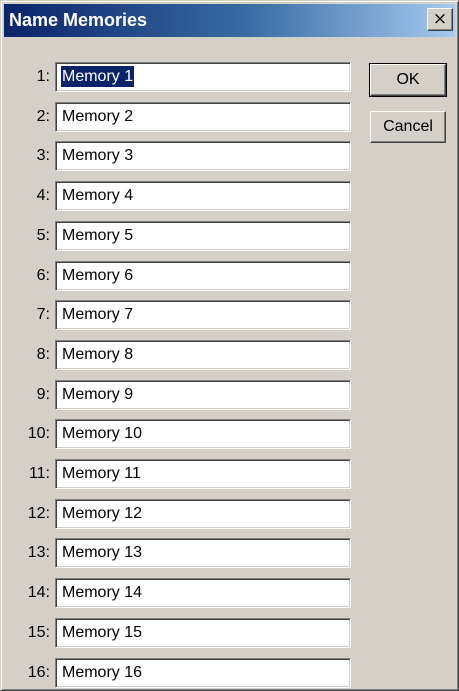 The height and width of the screenshot is (691, 459). What do you see at coordinates (203, 673) in the screenshot?
I see `memory-name-input: Memory 16` at bounding box center [203, 673].